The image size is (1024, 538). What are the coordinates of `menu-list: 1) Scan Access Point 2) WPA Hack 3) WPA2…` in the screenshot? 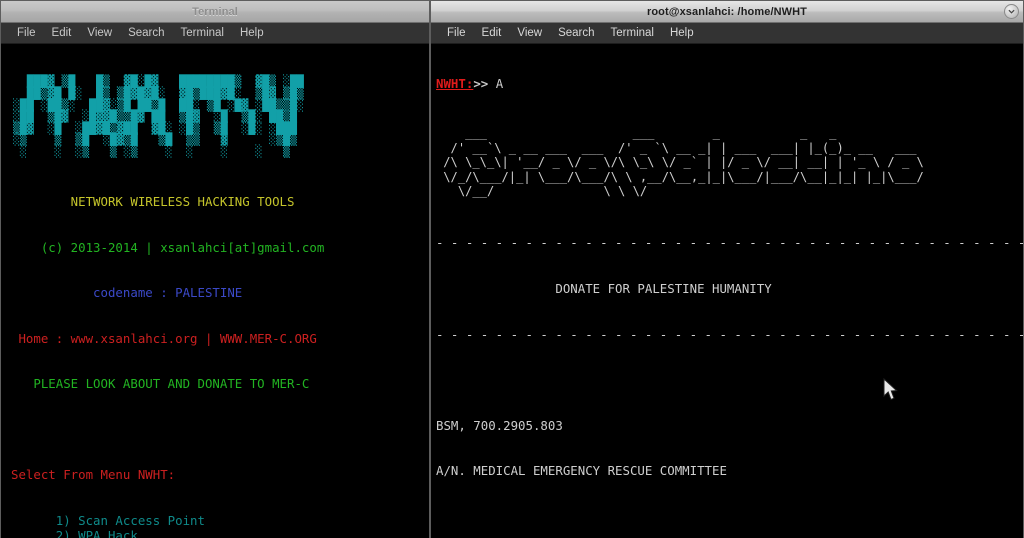 It's located at (220, 525).